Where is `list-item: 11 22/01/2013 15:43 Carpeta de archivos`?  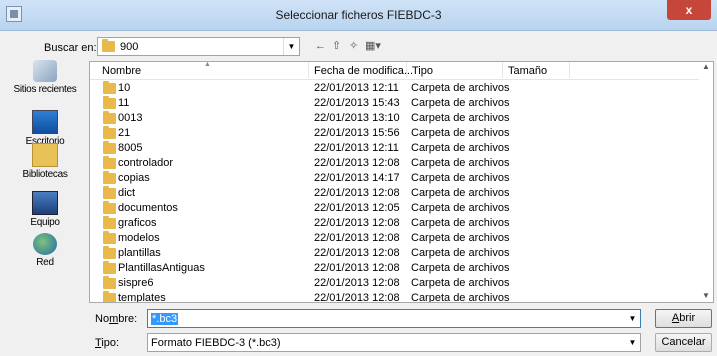
list-item: 11 22/01/2013 15:43 Carpeta de archivos is located at coordinates (395, 103).